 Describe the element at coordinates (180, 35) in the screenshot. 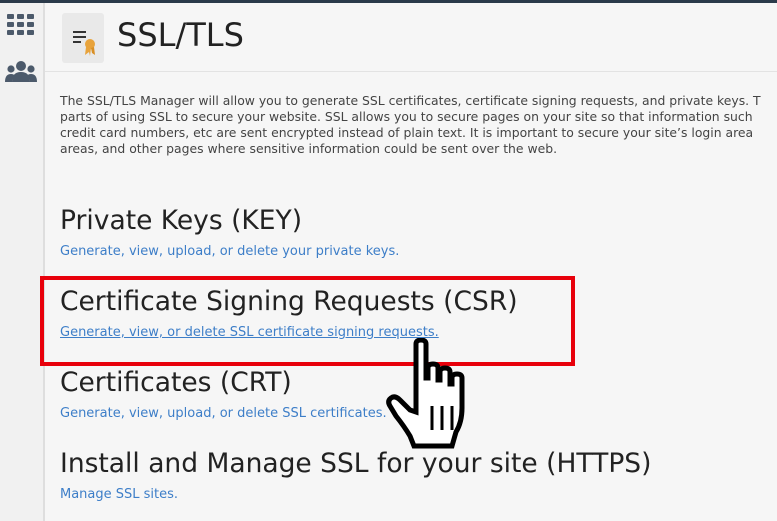

I see `page-title: SSL/TLS` at that location.